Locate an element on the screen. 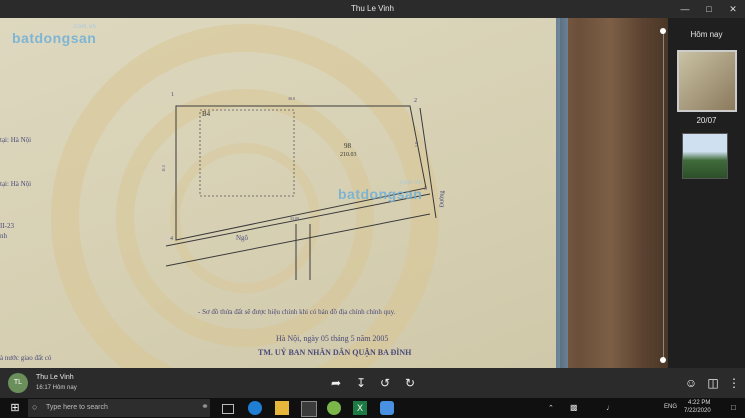 Image resolution: width=745 pixels, height=418 pixels. window-title: Thu Le Vinh is located at coordinates (372, 8).